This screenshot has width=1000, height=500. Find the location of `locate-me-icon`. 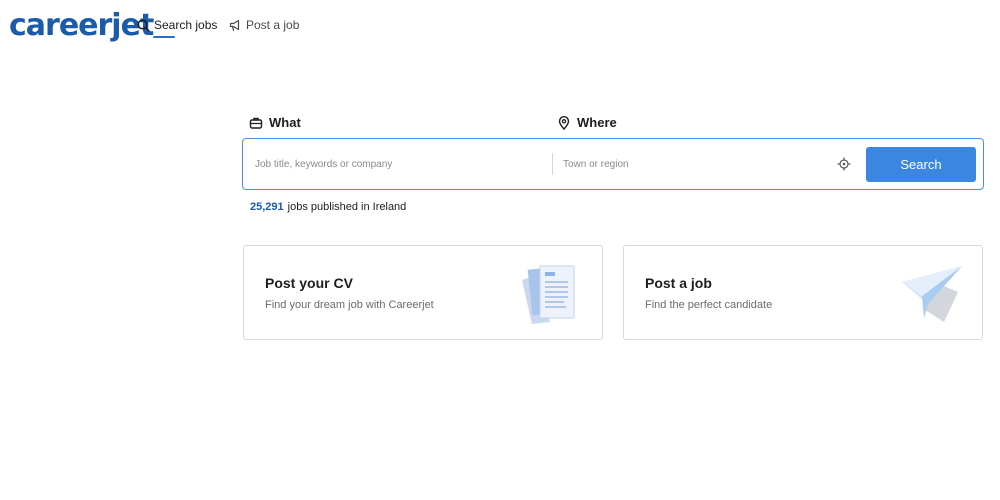

locate-me-icon is located at coordinates (844, 164).